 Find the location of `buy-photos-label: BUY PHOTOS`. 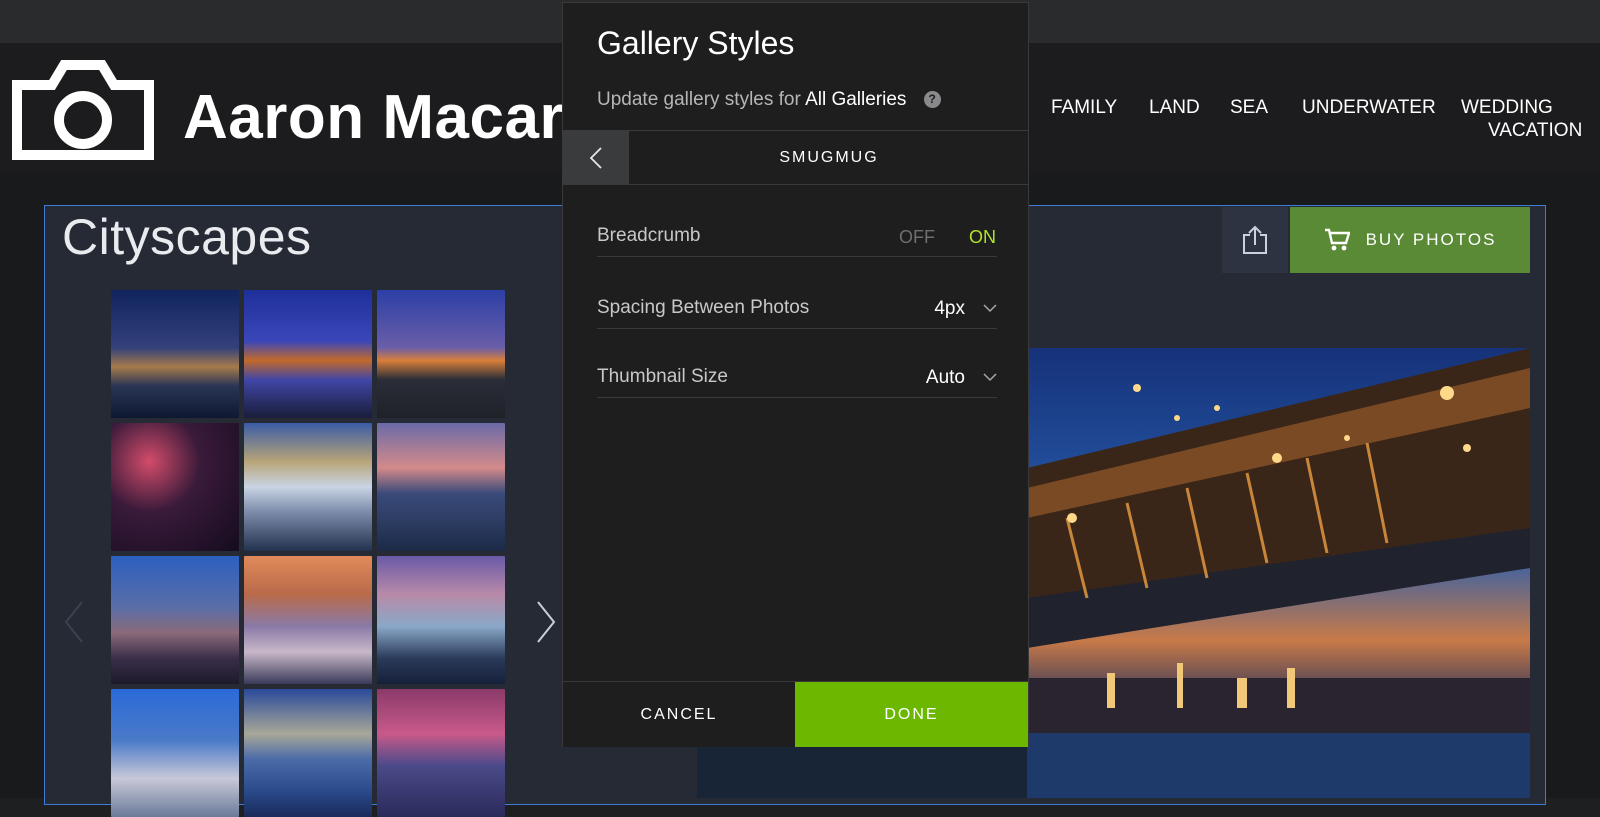

buy-photos-label: BUY PHOTOS is located at coordinates (1431, 239).